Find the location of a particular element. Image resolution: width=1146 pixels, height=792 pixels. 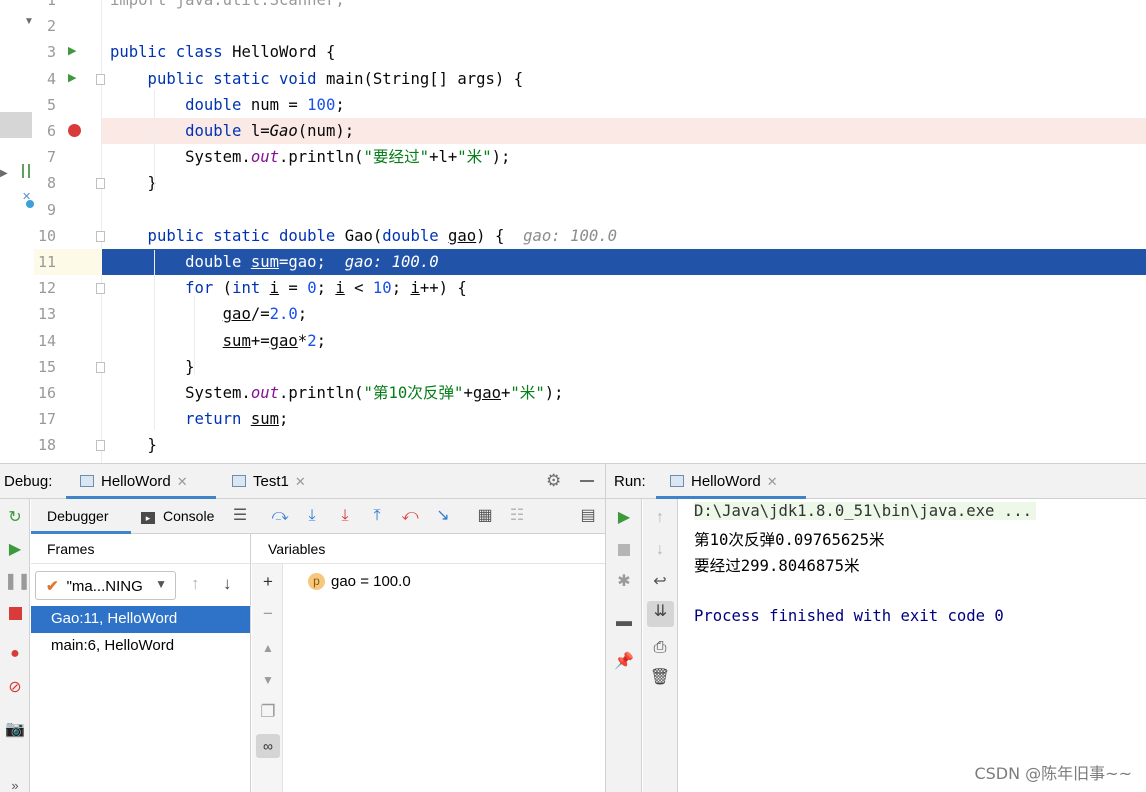

code-token: Gao is located at coordinates (358, 235).